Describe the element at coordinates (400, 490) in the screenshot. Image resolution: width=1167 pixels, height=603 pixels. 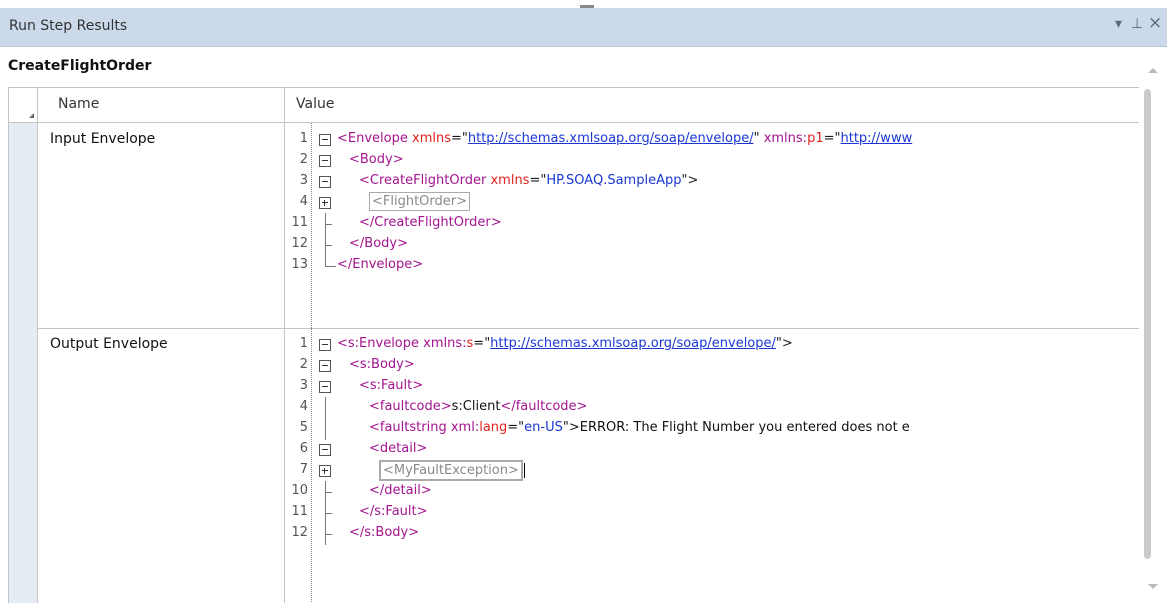
I see `code-token: </detail>` at that location.